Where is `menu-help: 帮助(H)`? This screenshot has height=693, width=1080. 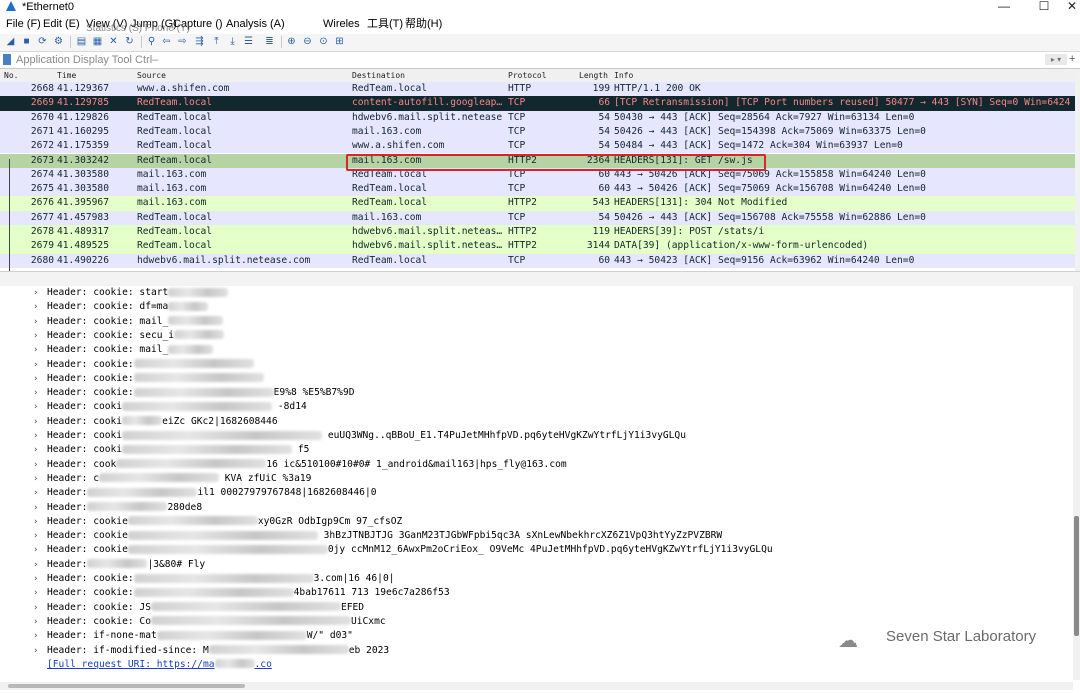
menu-help: 帮助(H) is located at coordinates (423, 24).